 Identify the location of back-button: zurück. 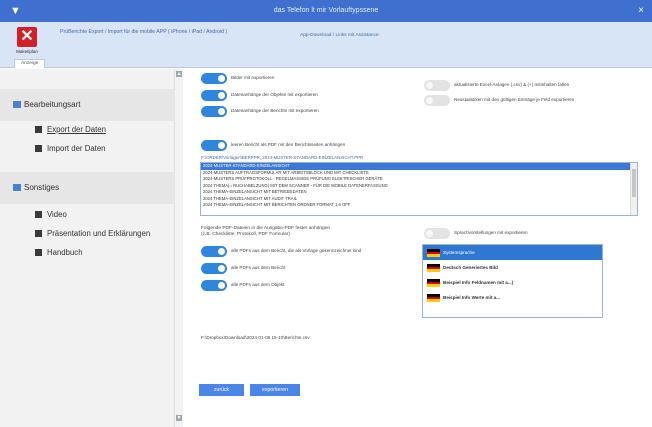
(221, 390).